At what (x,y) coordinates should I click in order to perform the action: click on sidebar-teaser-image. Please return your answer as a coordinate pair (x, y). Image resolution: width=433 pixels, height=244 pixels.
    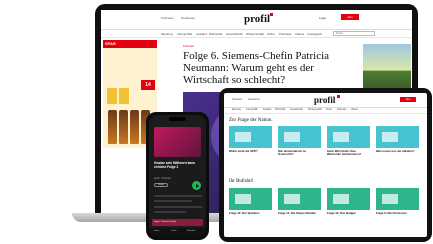
    Looking at the image, I should click on (387, 68).